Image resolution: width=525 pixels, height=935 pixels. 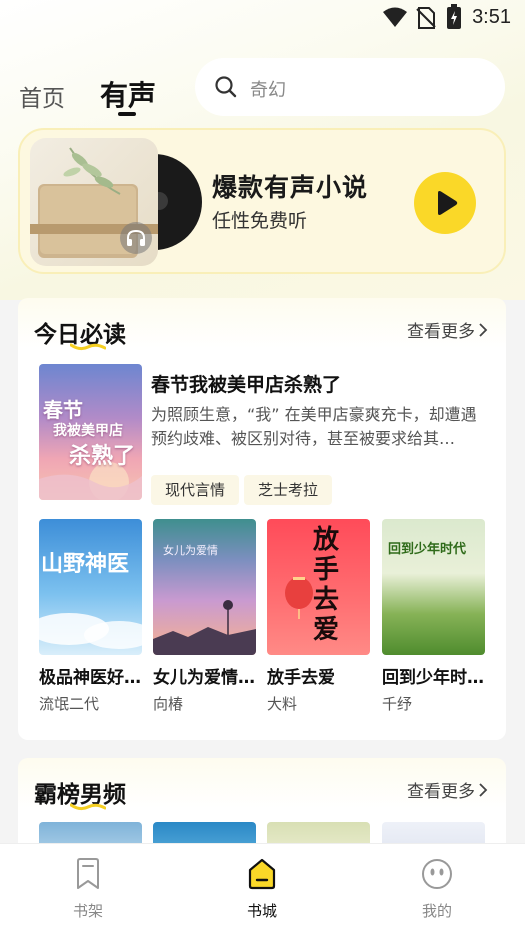 What do you see at coordinates (226, 87) in the screenshot?
I see `search-icon` at bounding box center [226, 87].